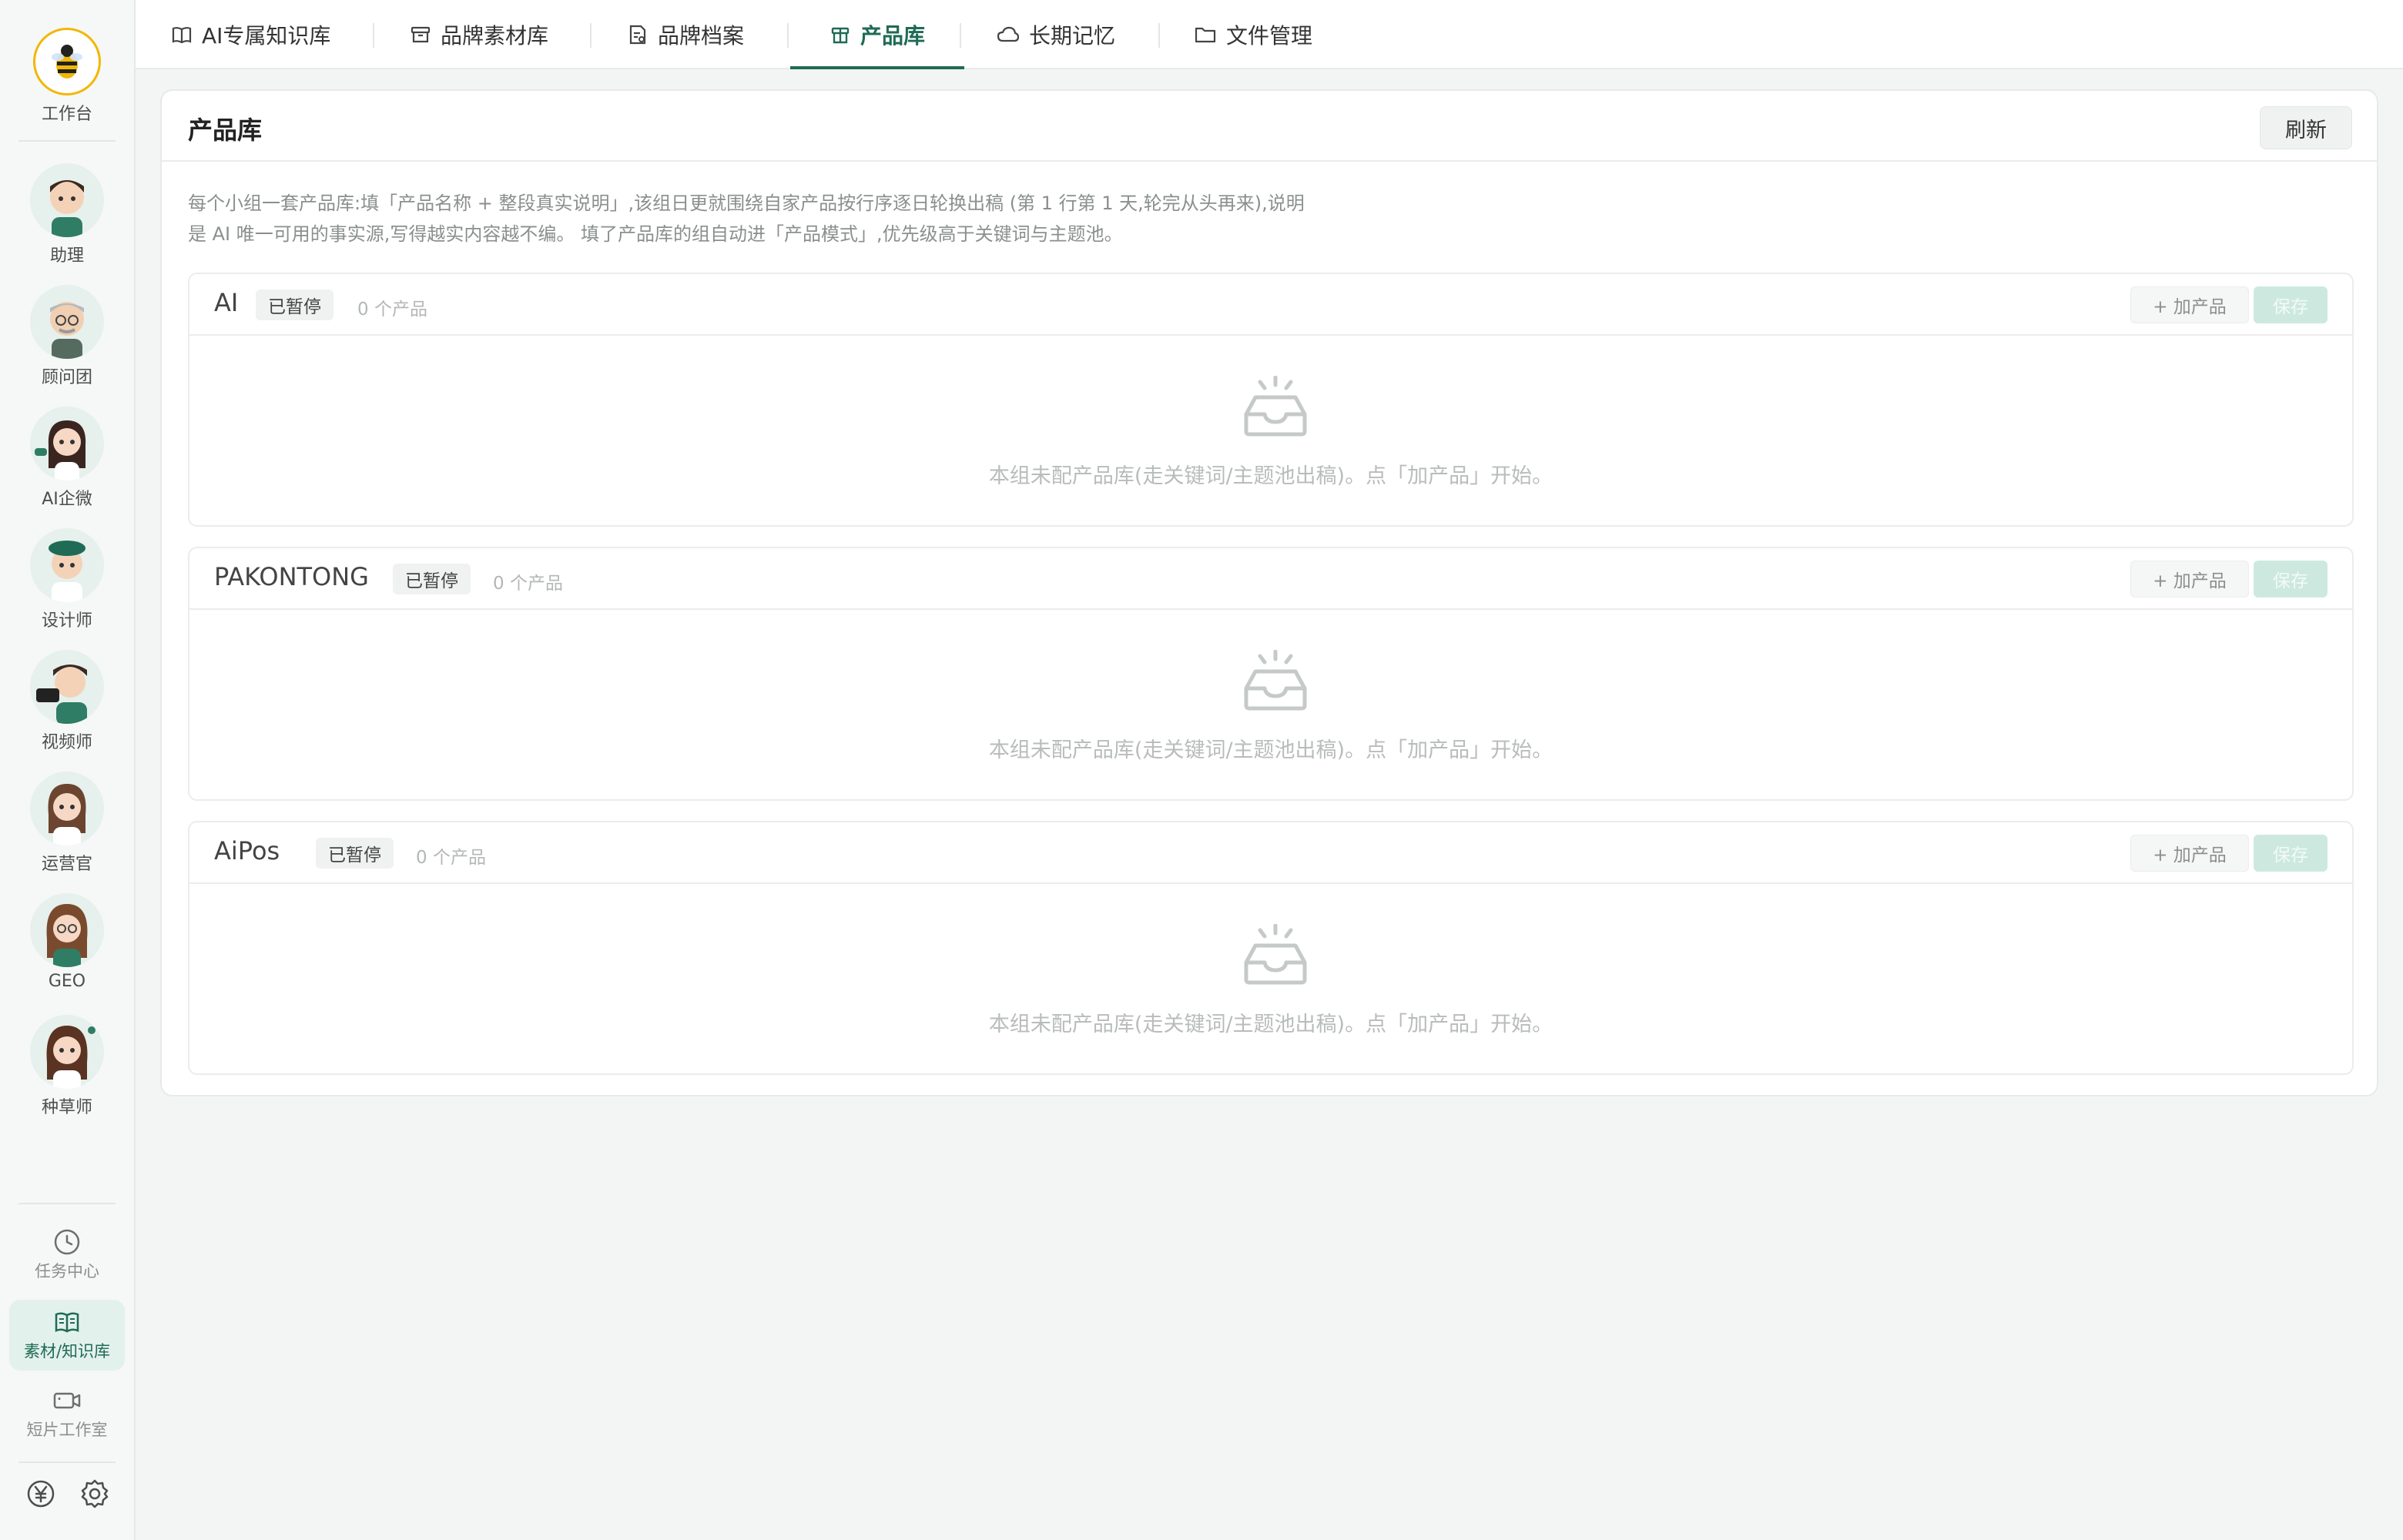 This screenshot has height=1540, width=2403. I want to click on sidebar-label: 助理, so click(66, 256).